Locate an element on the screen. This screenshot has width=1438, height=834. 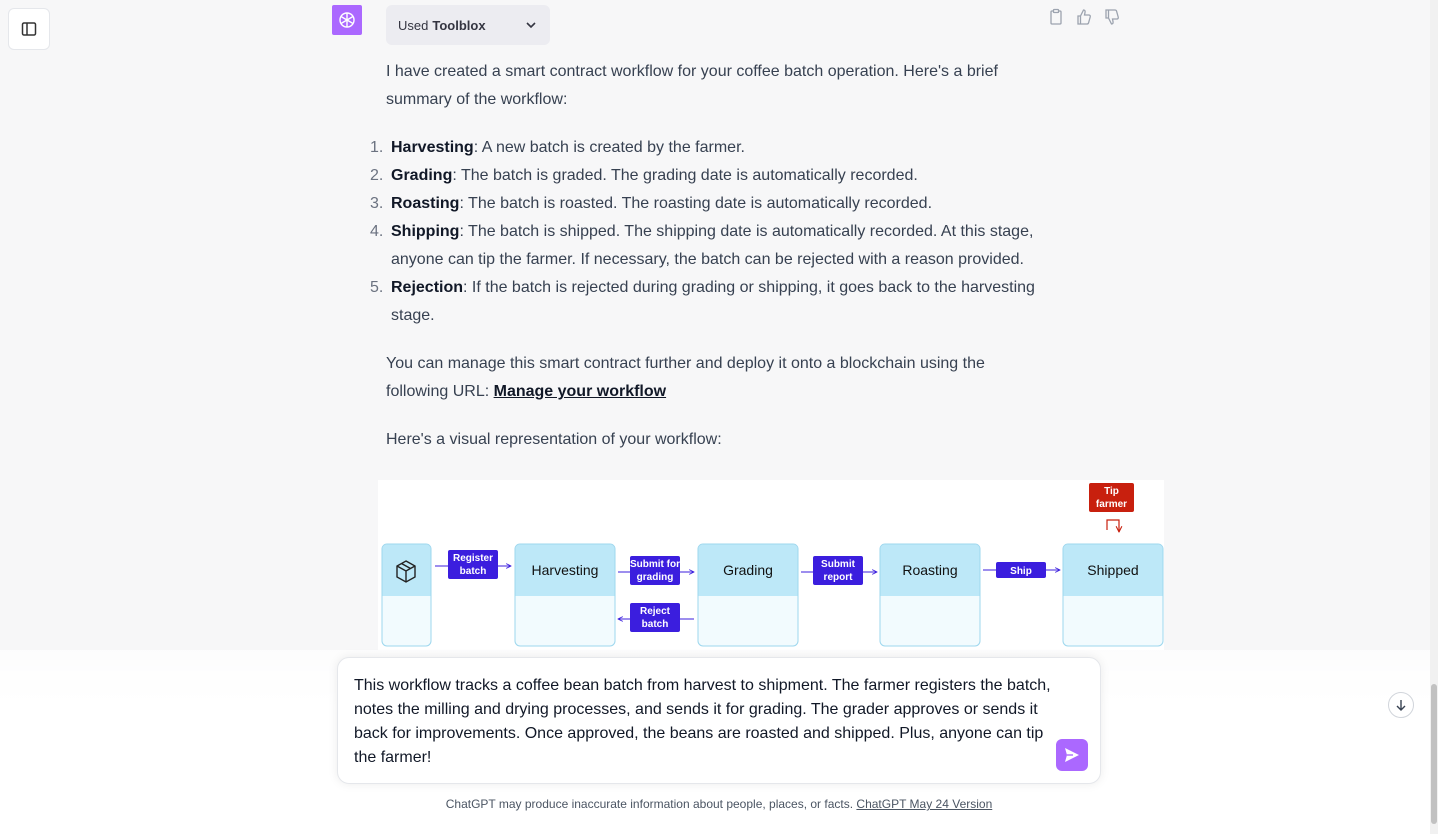
action-tip-farmer: Tip farmer is located at coordinates (1111, 497).